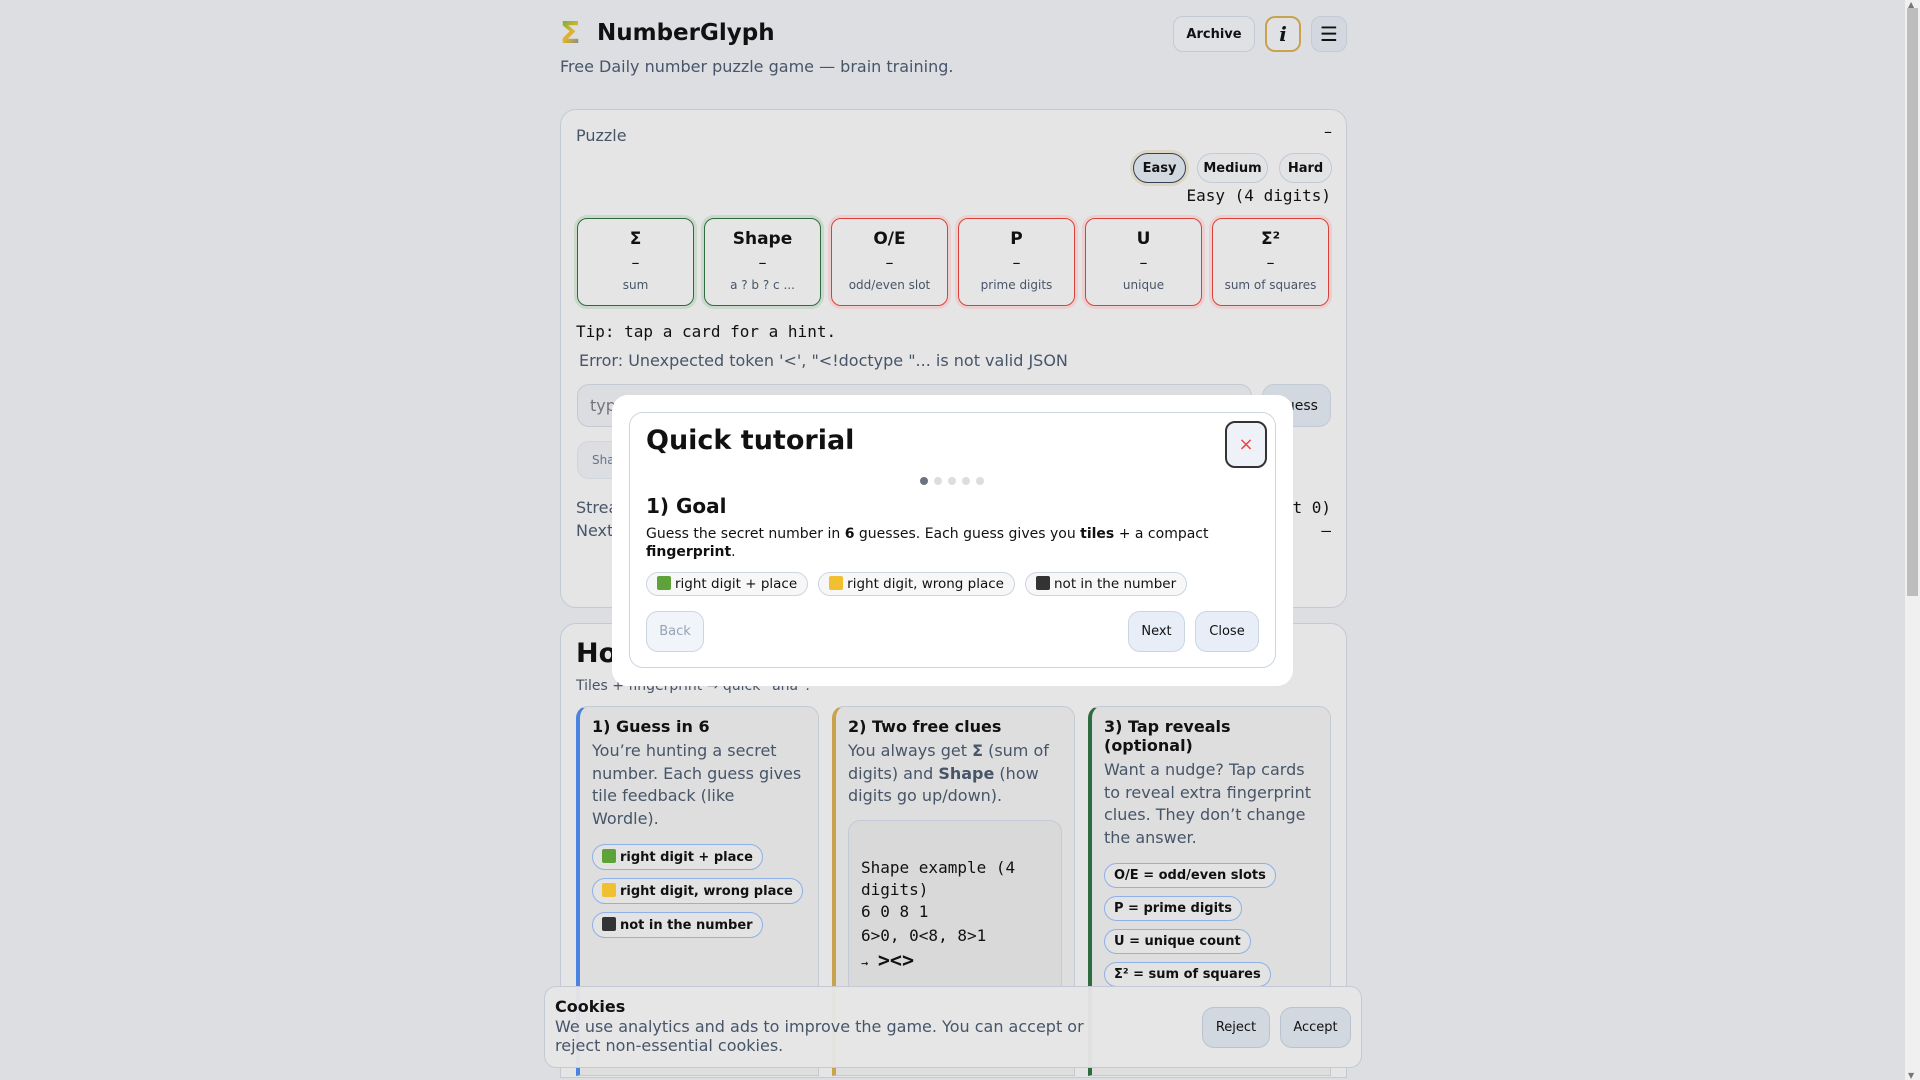  I want to click on reveal-chip: P = prime digits, so click(1173, 908).